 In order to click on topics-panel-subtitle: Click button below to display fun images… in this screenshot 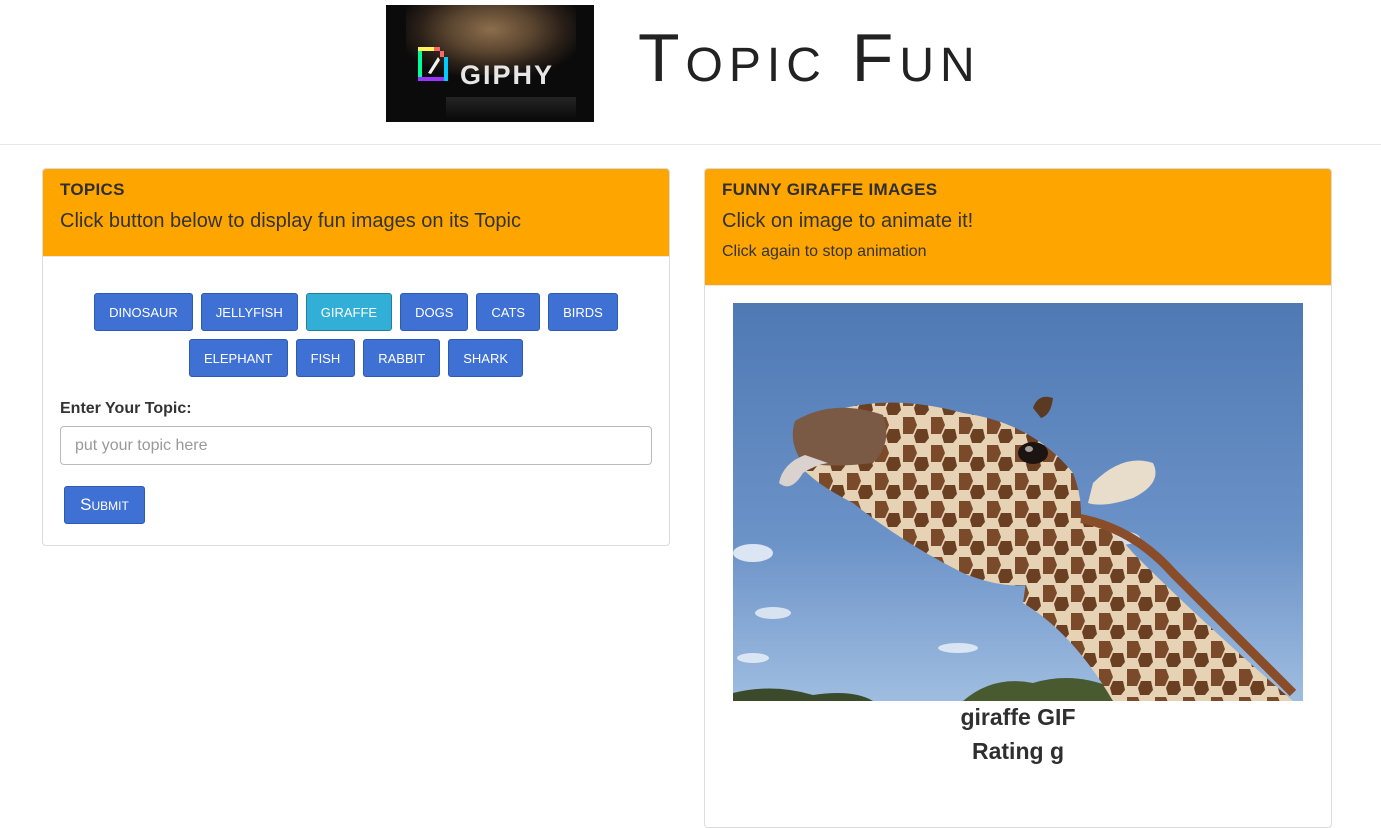, I will do `click(290, 221)`.